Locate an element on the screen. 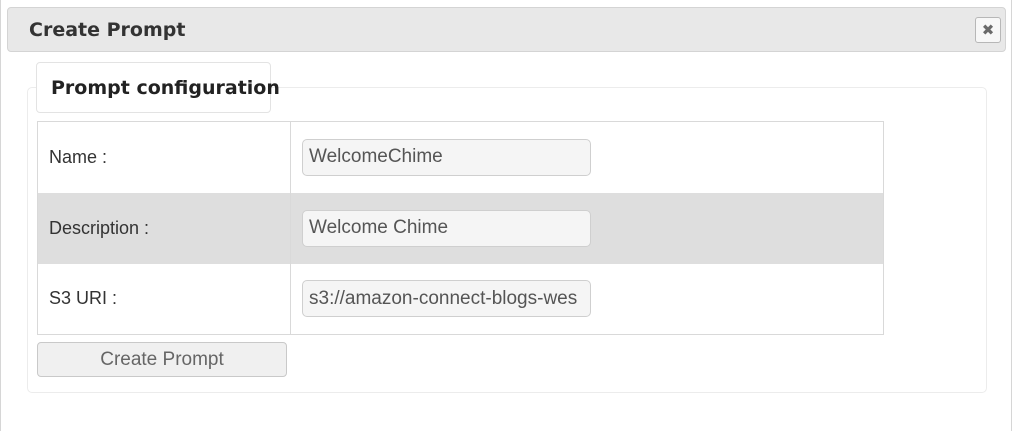 This screenshot has height=431, width=1012. form-row-s3-uri: S3 URI : is located at coordinates (460, 299).